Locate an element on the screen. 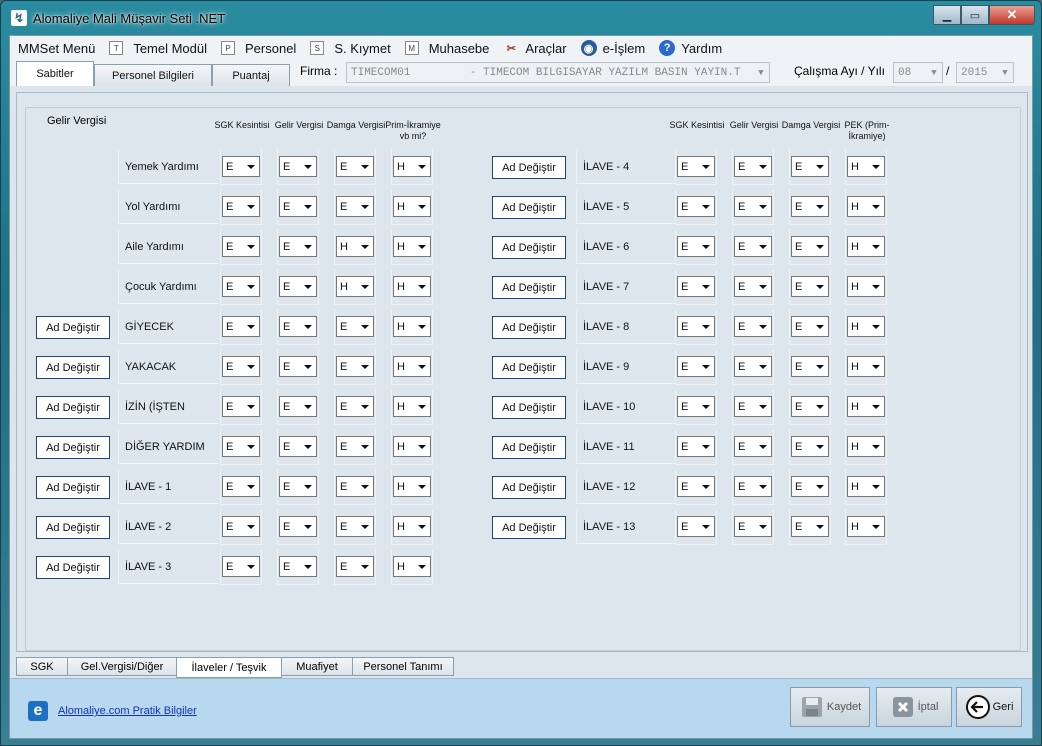 Image resolution: width=1042 pixels, height=746 pixels. tab-puantaj: Puantaj is located at coordinates (251, 75).